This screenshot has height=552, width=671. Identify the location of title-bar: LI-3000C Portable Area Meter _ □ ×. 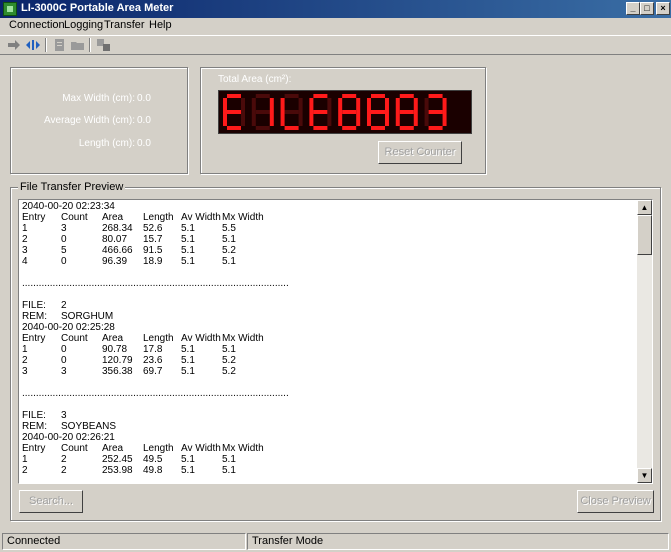
(335, 9).